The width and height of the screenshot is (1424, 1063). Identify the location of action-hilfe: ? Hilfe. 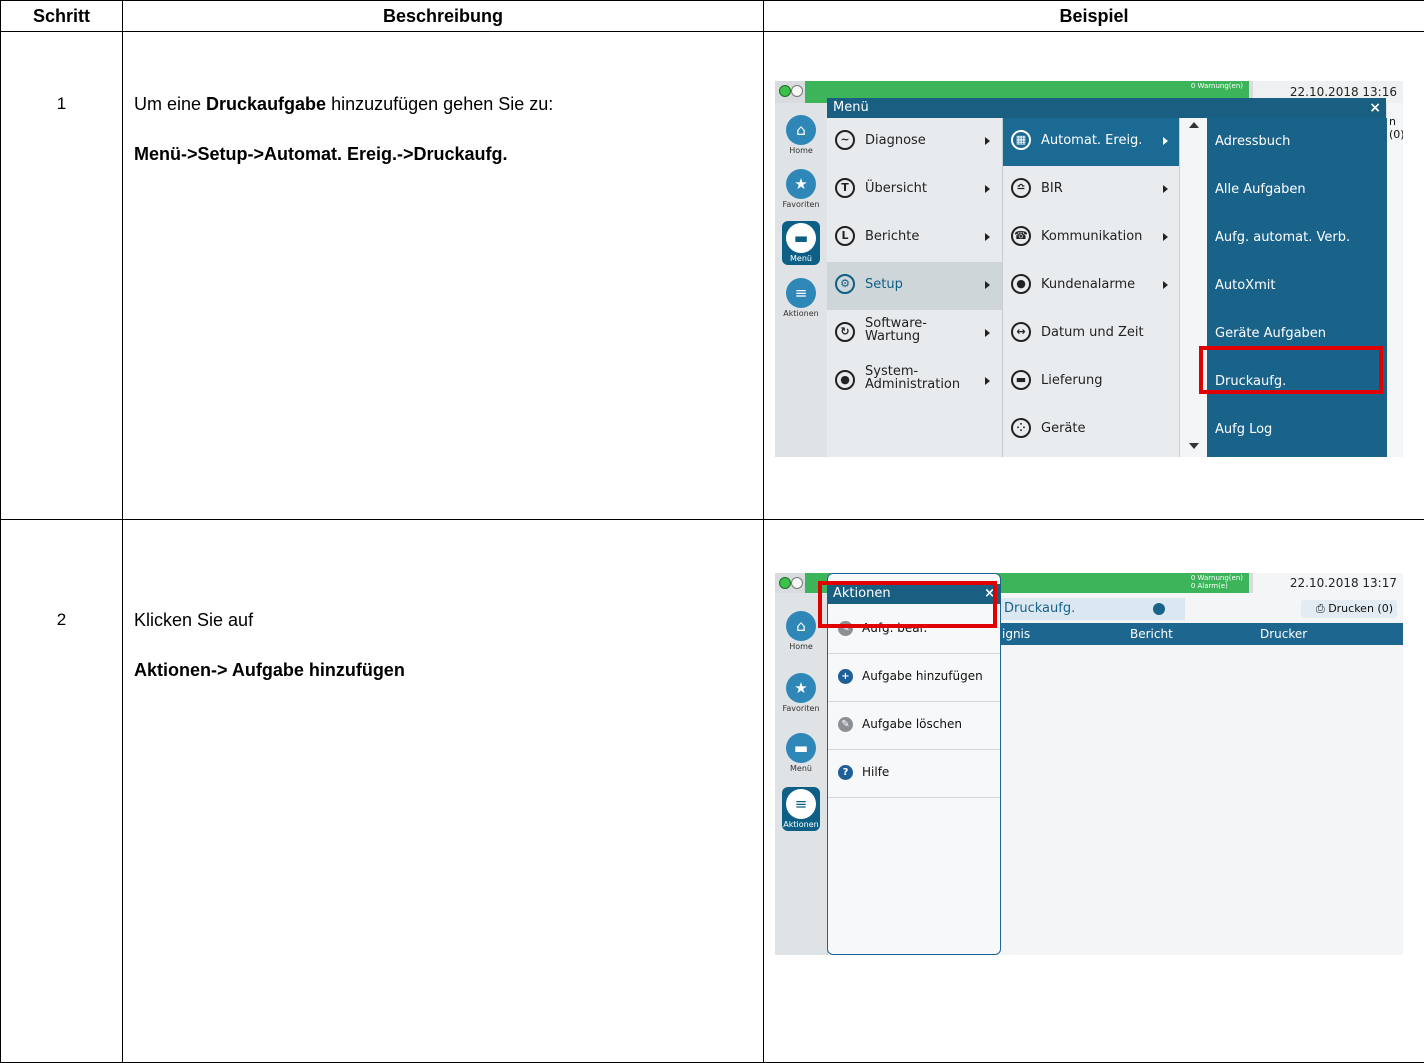
(914, 774).